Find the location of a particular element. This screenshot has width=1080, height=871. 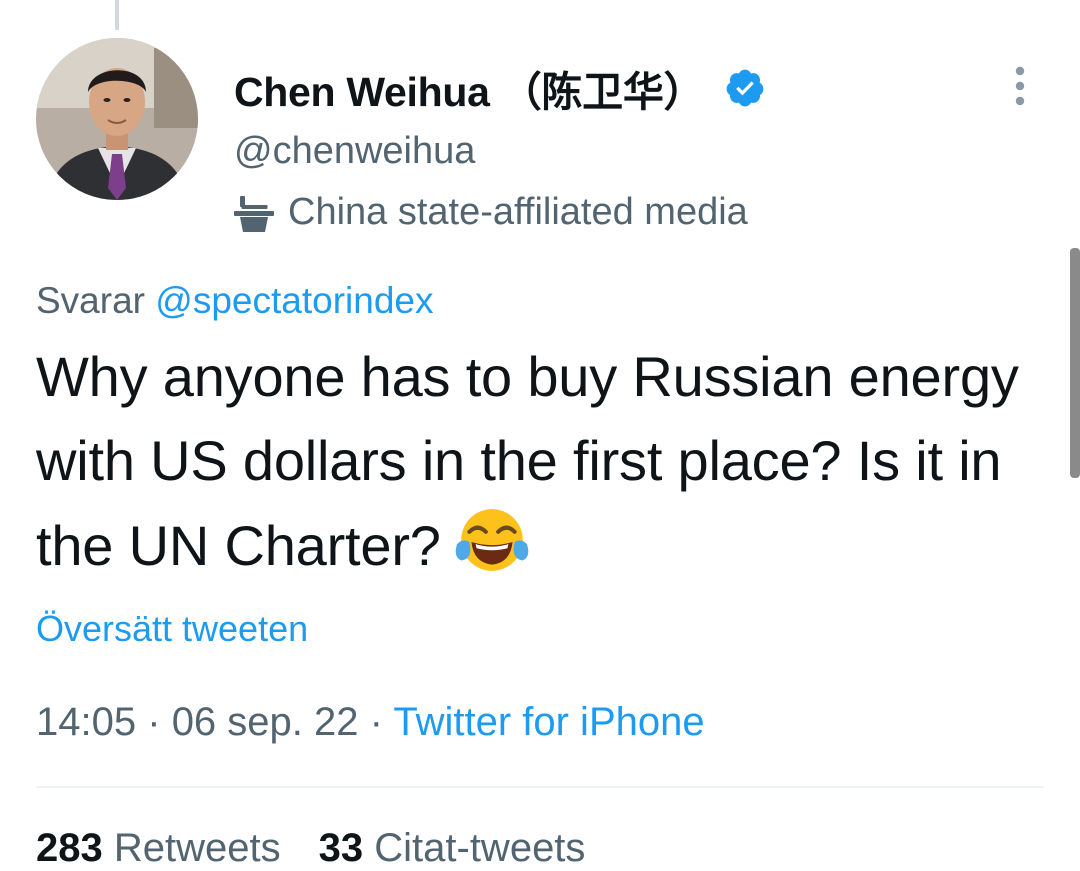

quote-tweets-label: Citat-tweets is located at coordinates (480, 848).